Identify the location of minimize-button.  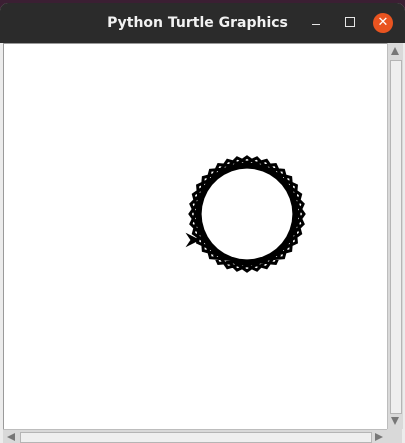
(316, 23).